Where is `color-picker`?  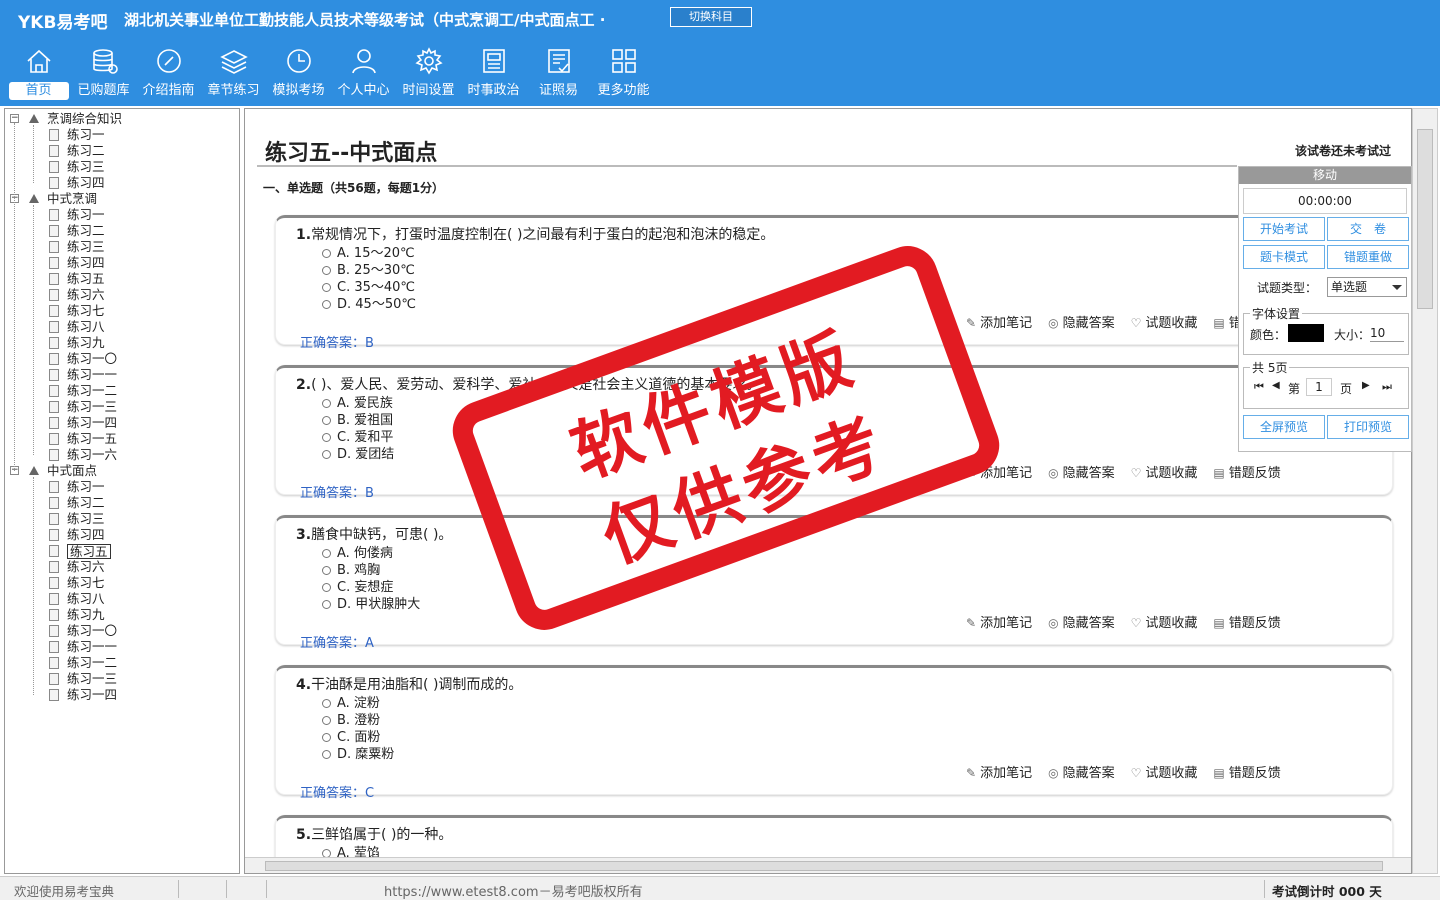
color-picker is located at coordinates (1306, 333).